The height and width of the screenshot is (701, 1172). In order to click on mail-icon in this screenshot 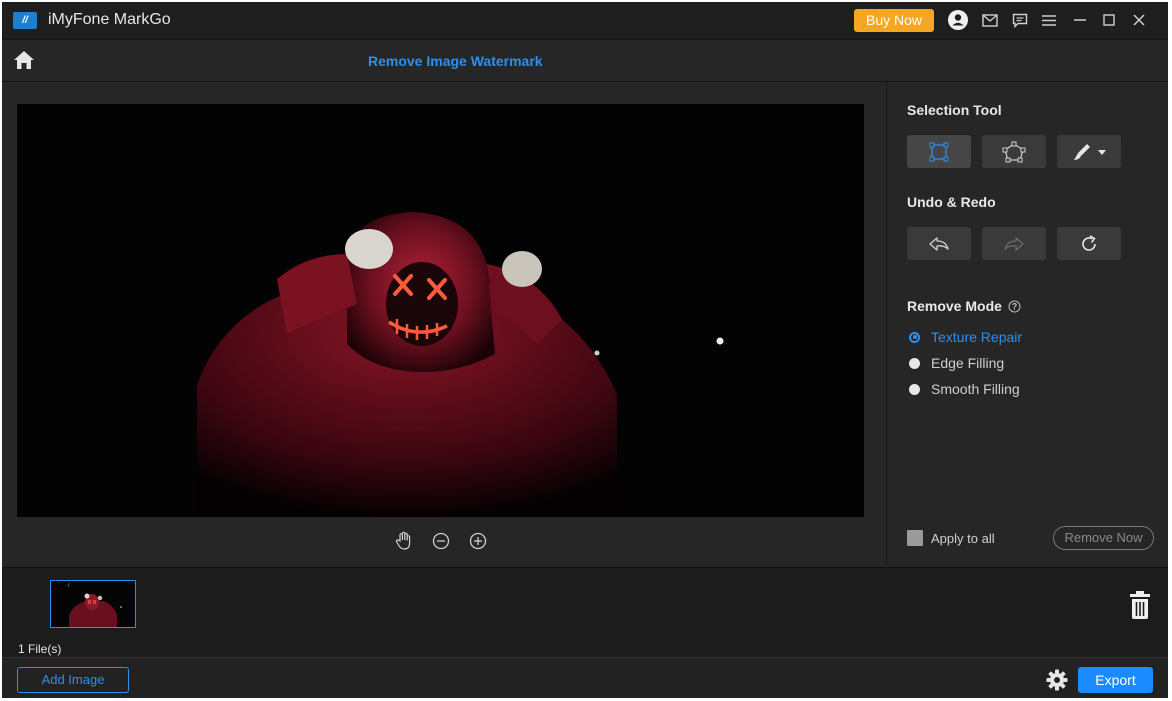, I will do `click(990, 20)`.